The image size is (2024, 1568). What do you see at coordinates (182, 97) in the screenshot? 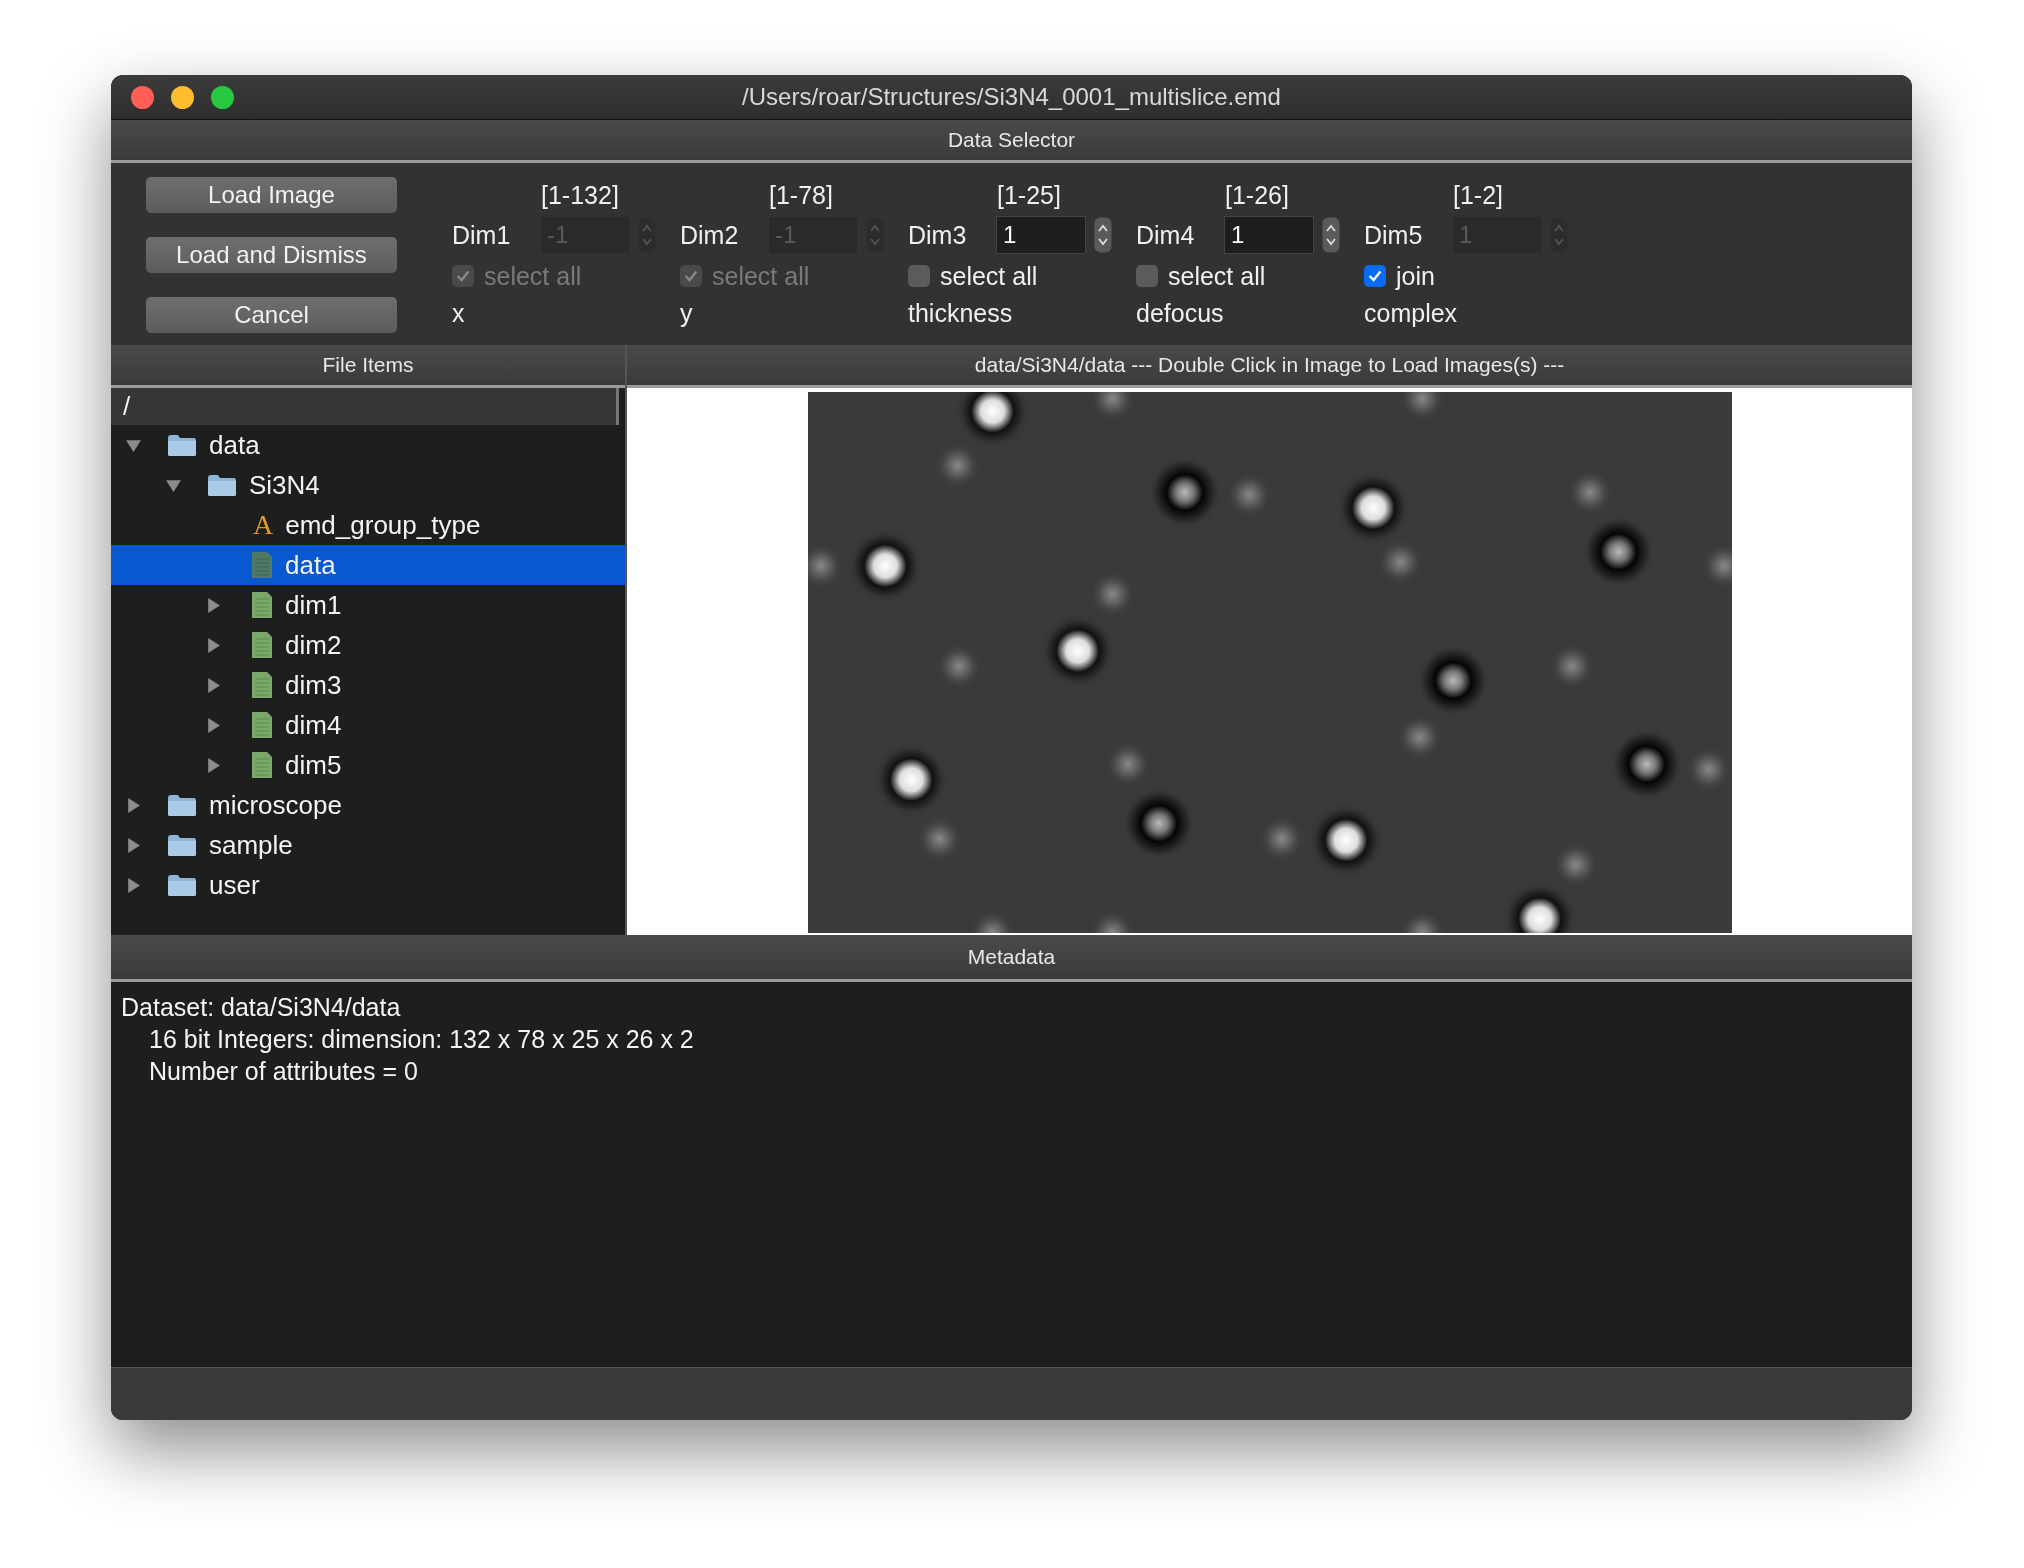
I see `minimize-button` at bounding box center [182, 97].